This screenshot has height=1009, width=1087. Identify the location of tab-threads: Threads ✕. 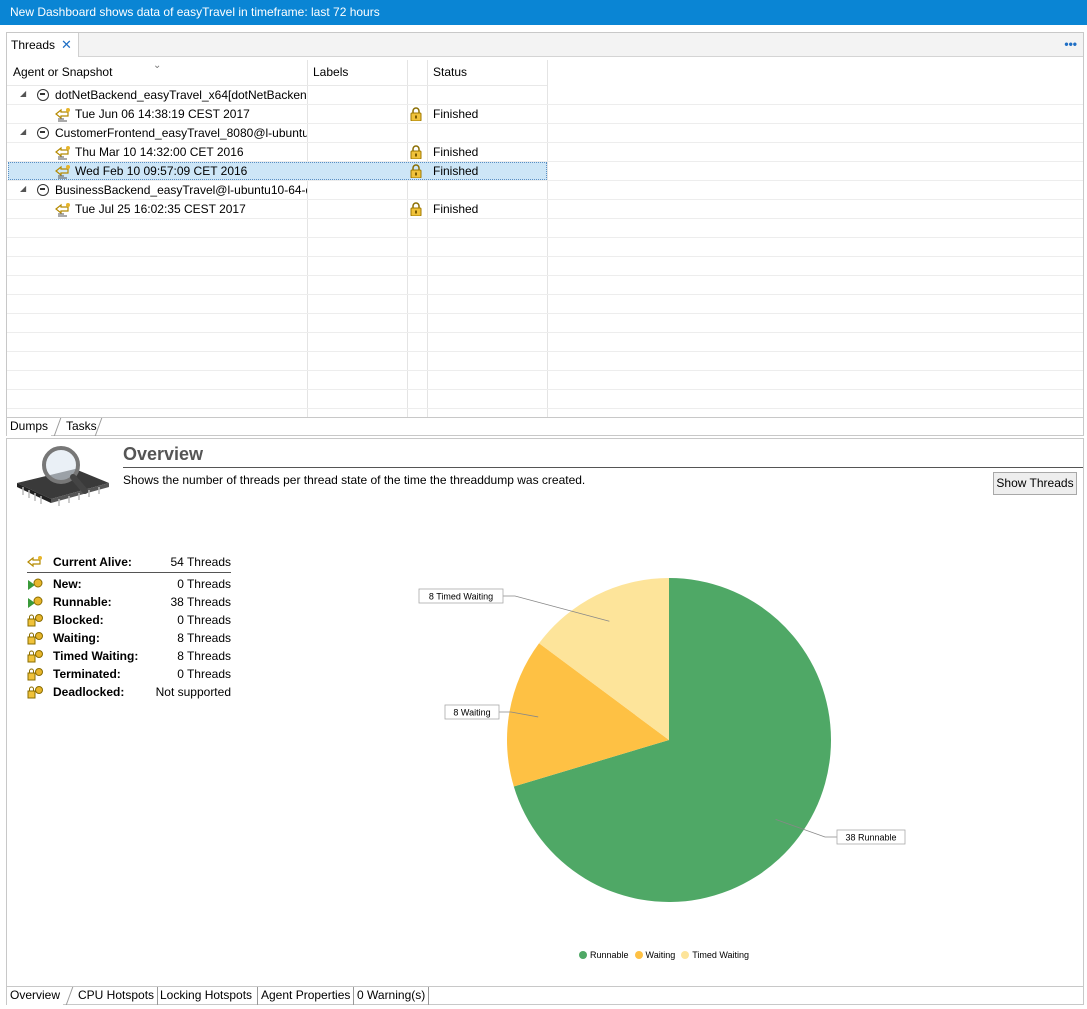
(43, 45).